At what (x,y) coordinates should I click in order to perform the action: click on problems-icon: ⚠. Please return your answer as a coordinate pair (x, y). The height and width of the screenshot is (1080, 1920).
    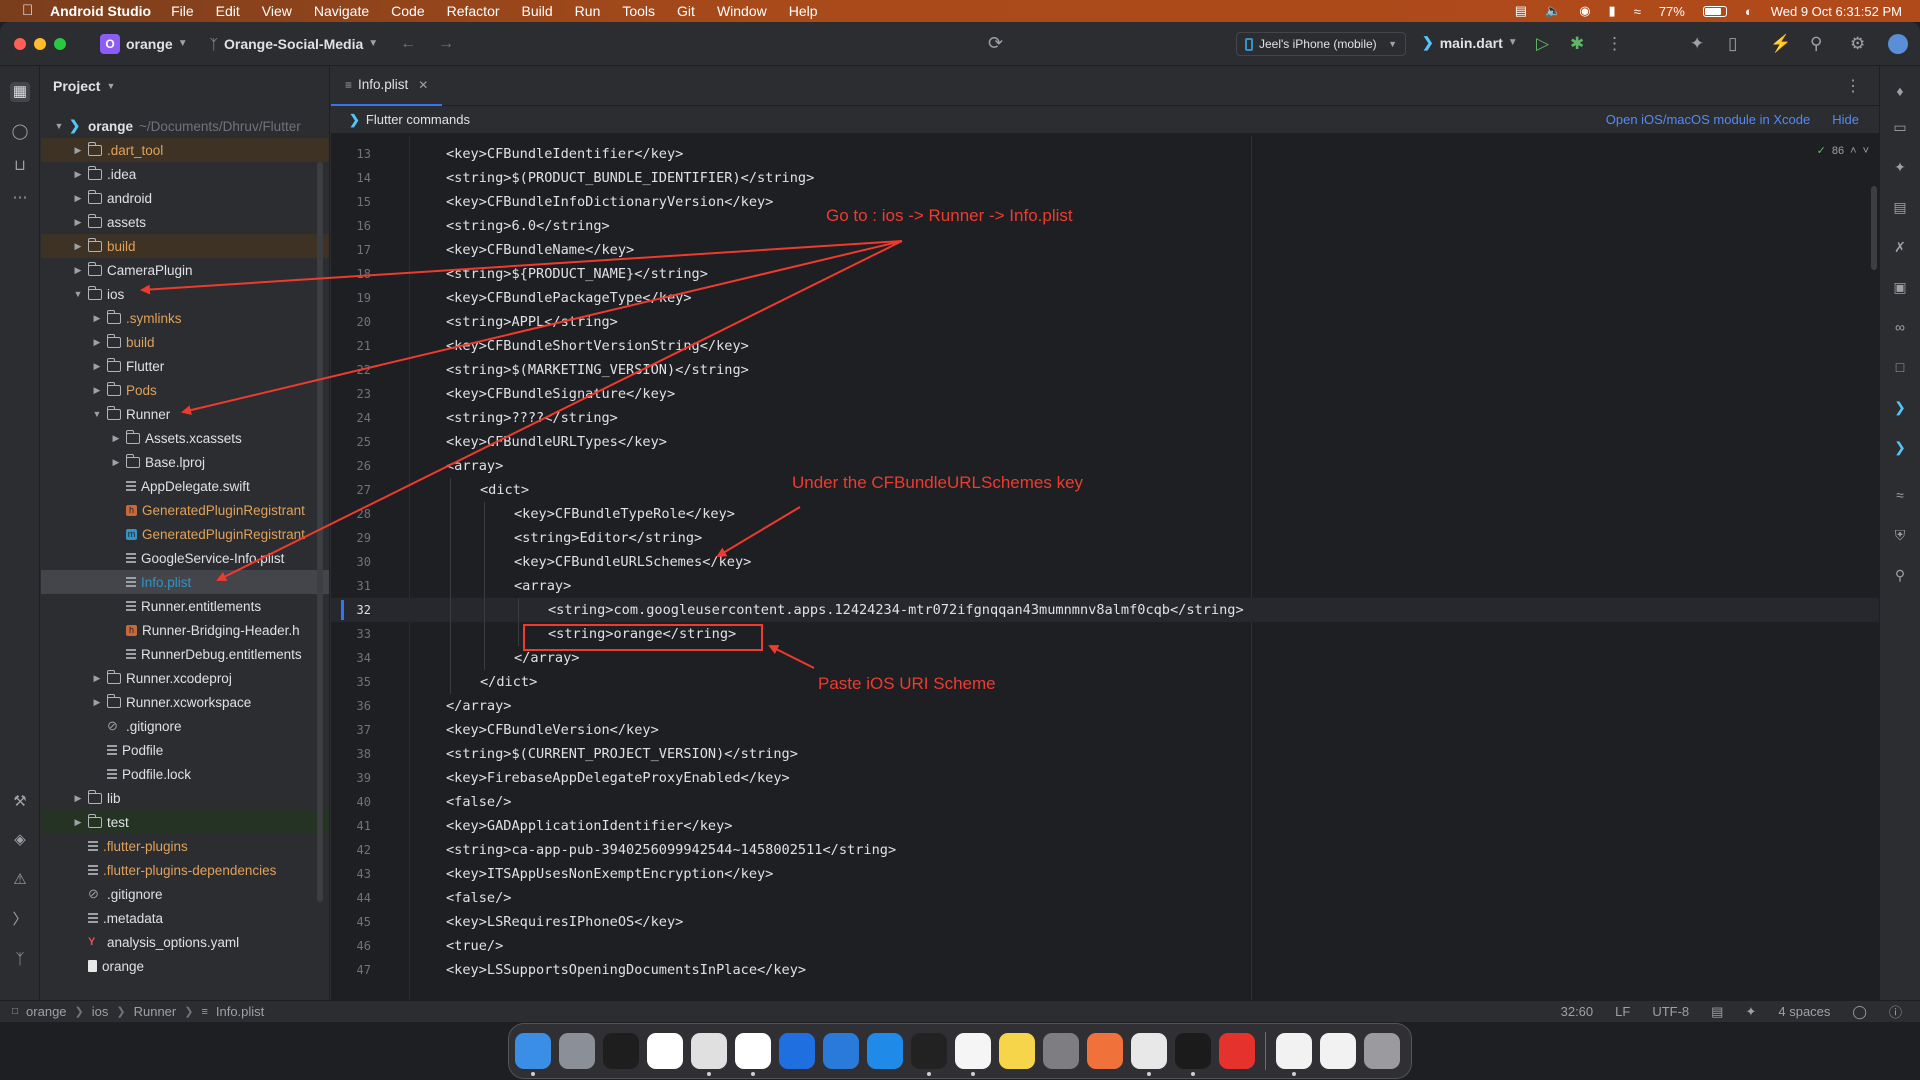
    Looking at the image, I should click on (20, 880).